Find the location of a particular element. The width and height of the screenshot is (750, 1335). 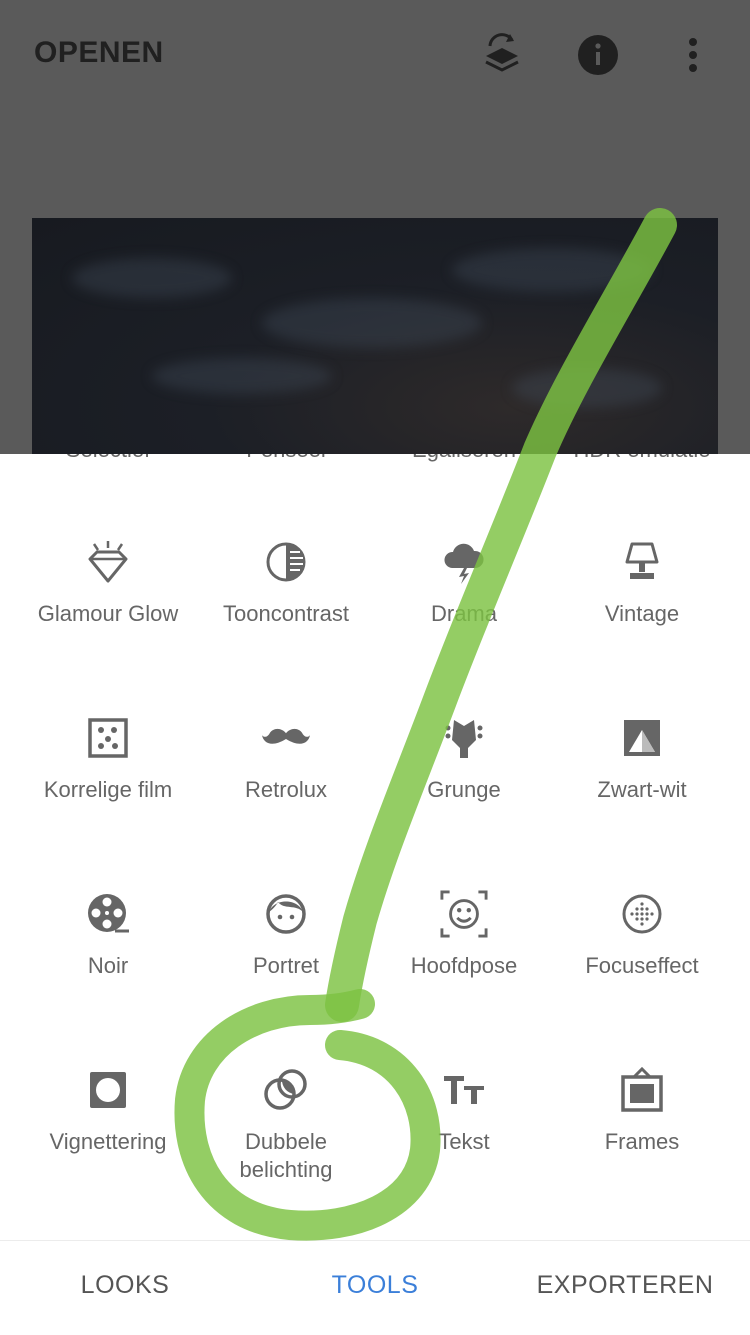

tool-glamour-glow: Glamour Glow is located at coordinates (108, 583).